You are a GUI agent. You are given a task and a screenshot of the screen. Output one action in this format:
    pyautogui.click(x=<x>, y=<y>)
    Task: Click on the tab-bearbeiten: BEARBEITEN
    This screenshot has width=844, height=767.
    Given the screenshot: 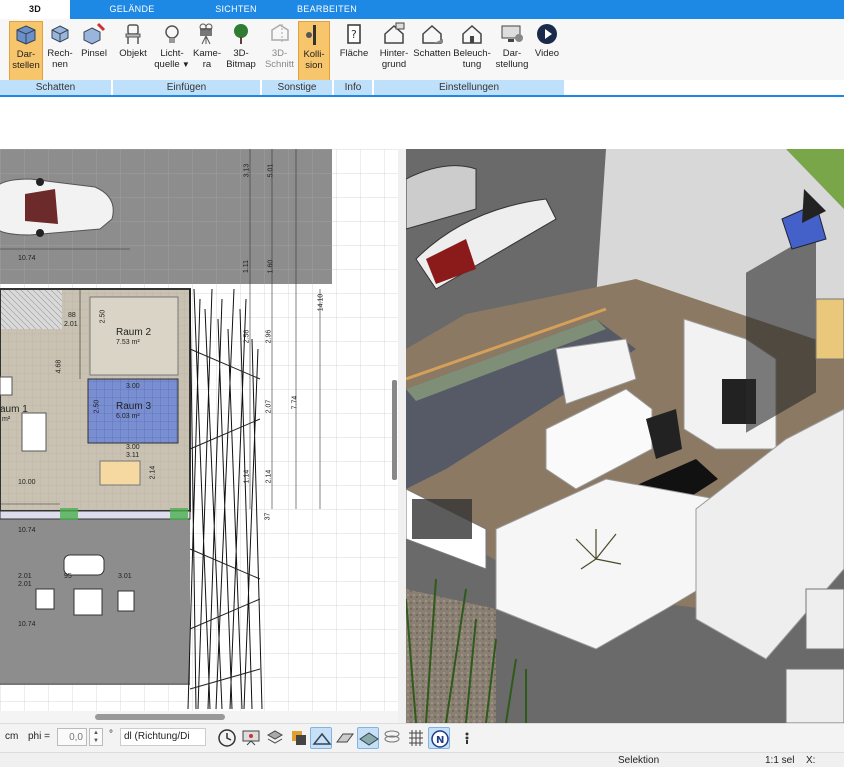 What is the action you would take?
    pyautogui.click(x=327, y=9)
    